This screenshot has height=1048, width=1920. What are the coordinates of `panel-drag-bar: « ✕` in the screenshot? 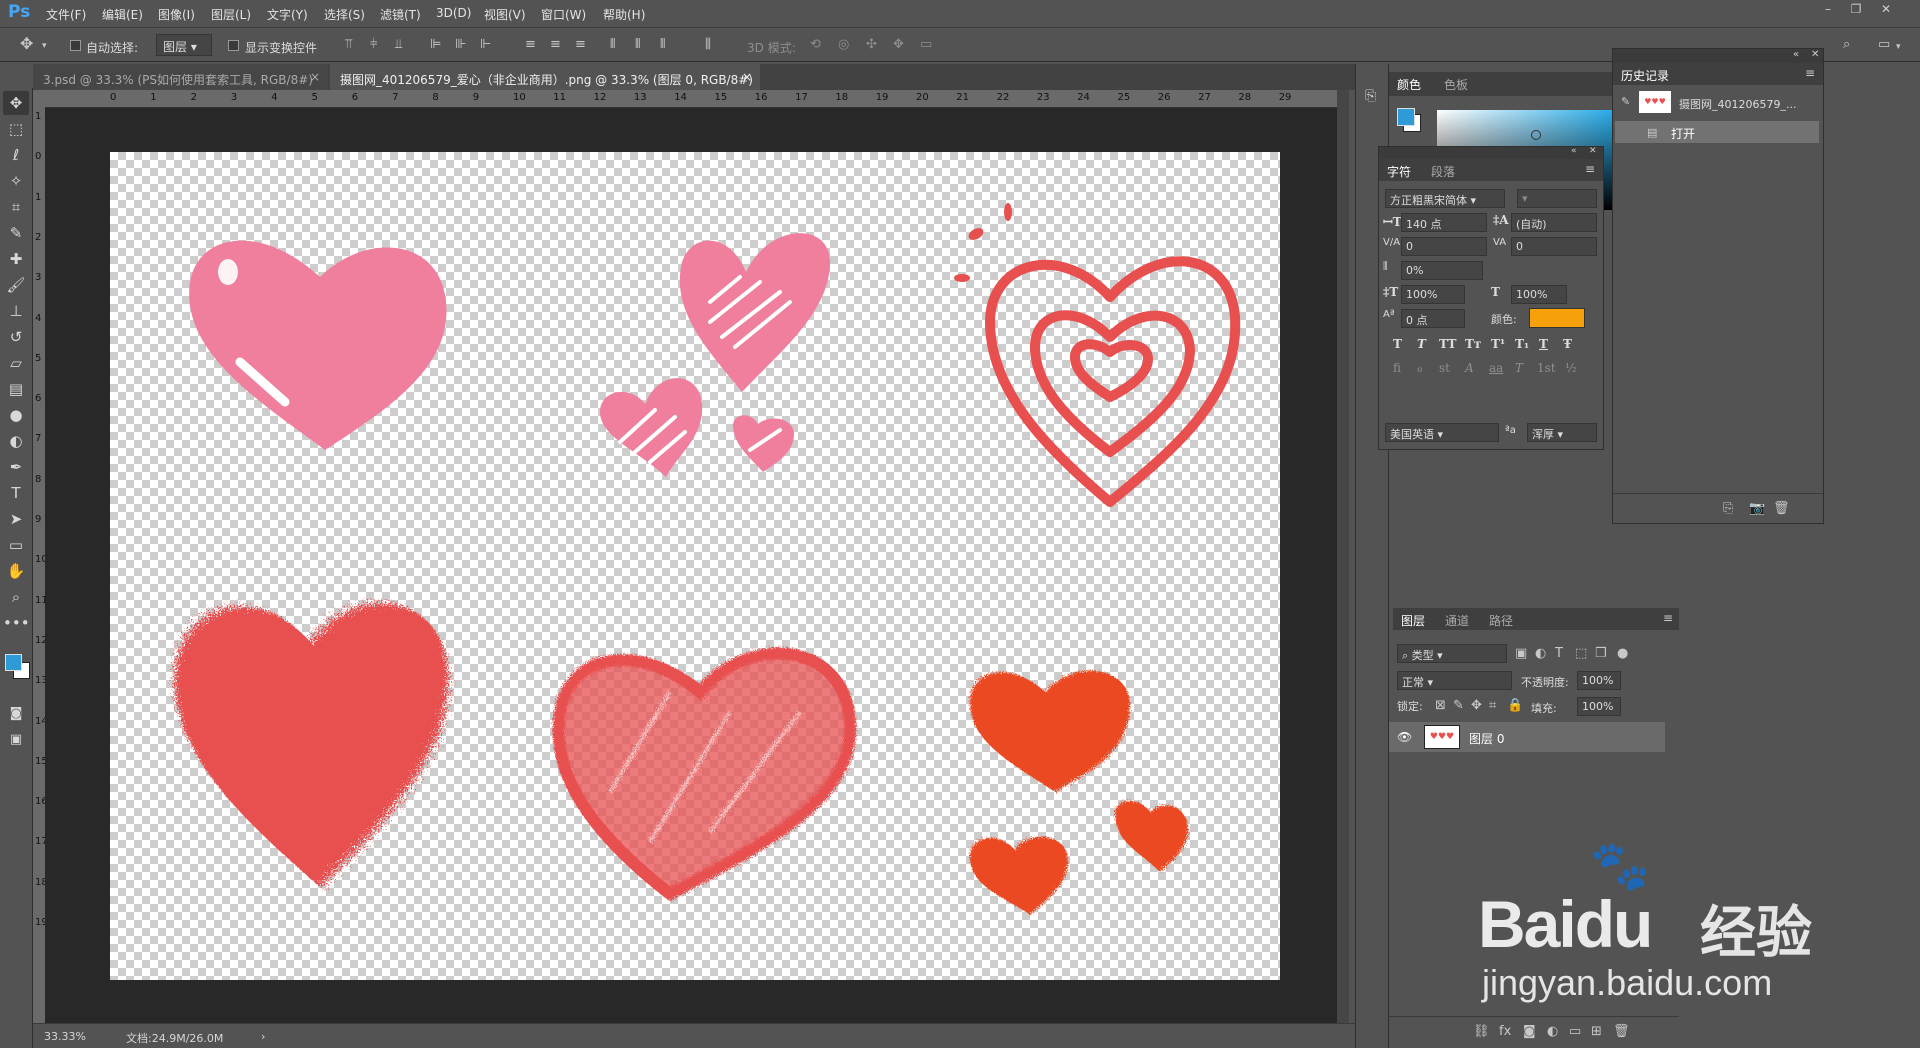 It's located at (1491, 152).